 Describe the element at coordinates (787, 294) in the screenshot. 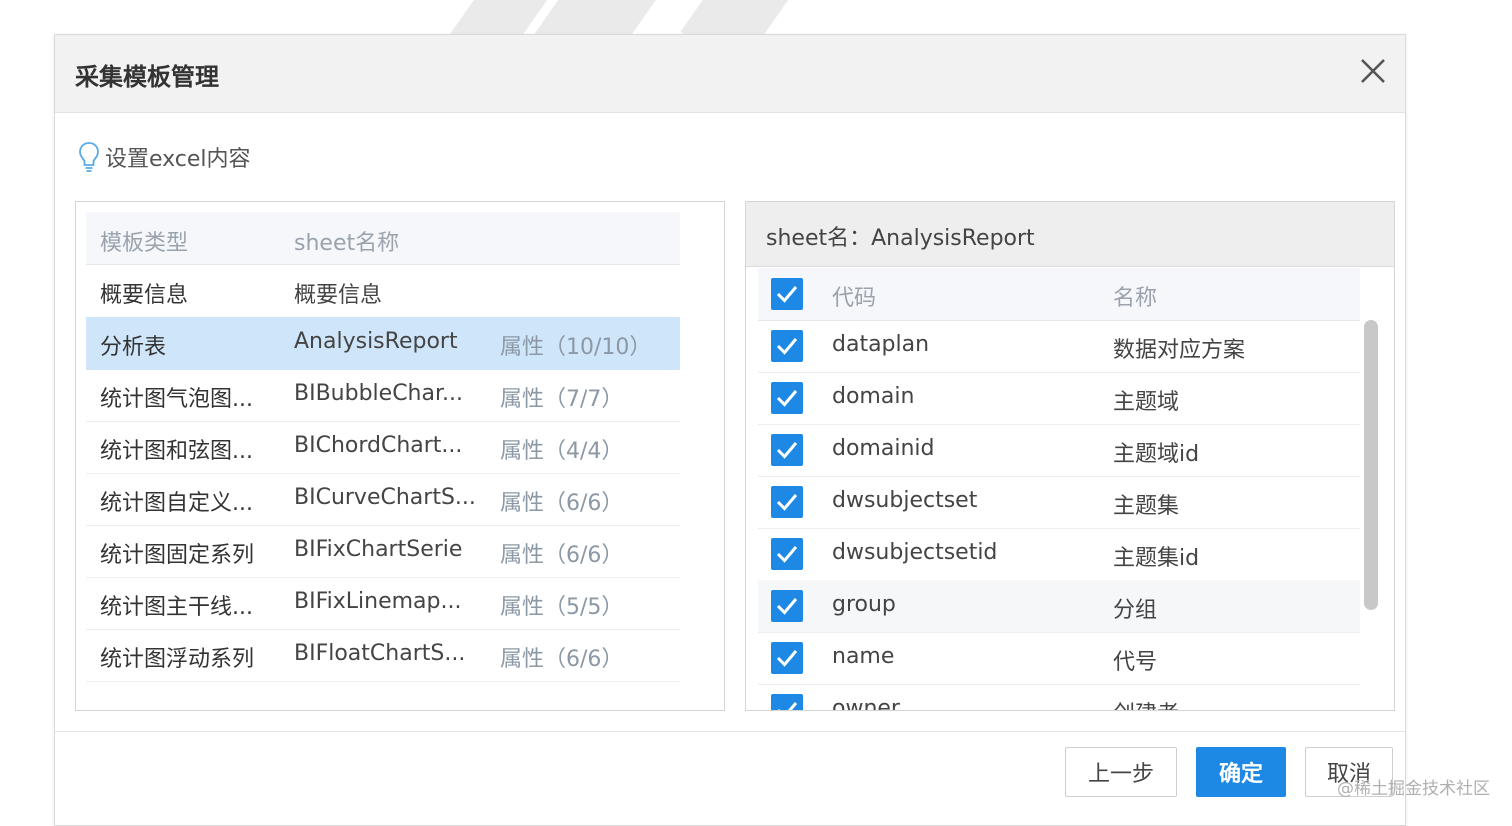

I see `select-all-checkbox` at that location.